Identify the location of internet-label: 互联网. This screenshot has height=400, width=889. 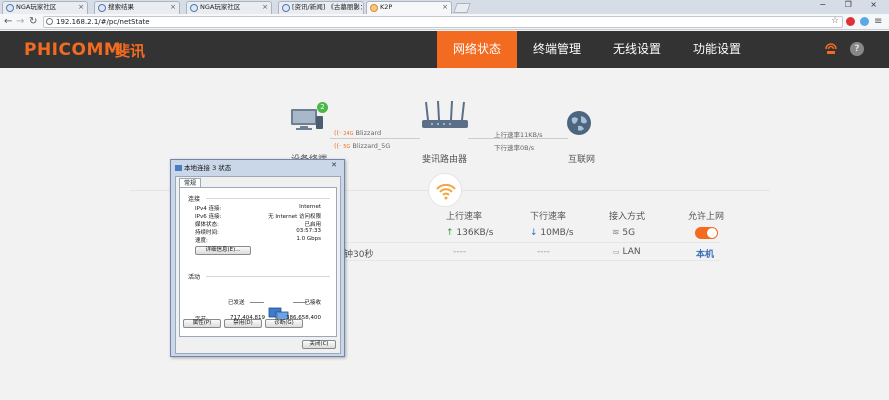
(582, 160).